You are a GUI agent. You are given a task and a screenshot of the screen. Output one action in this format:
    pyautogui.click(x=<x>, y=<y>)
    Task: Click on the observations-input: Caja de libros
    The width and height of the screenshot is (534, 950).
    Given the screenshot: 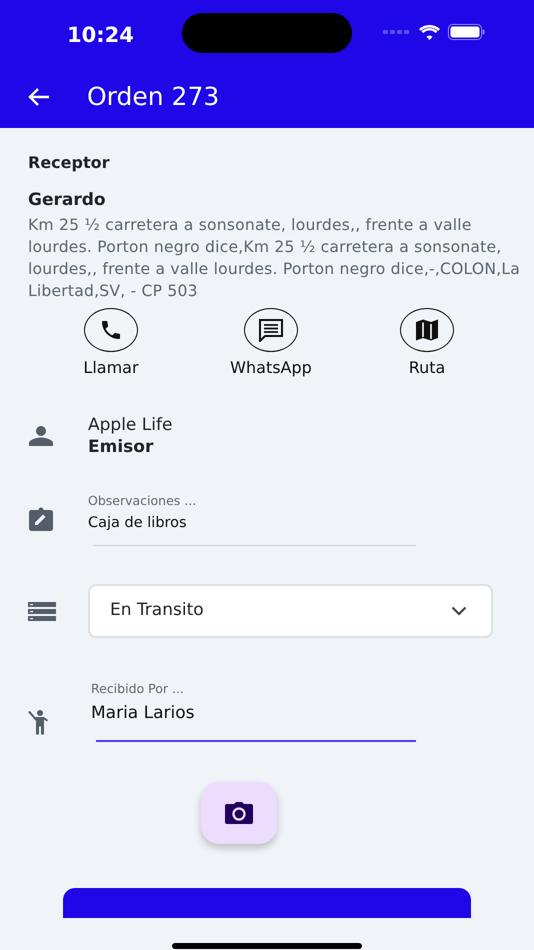 What is the action you would take?
    pyautogui.click(x=252, y=524)
    